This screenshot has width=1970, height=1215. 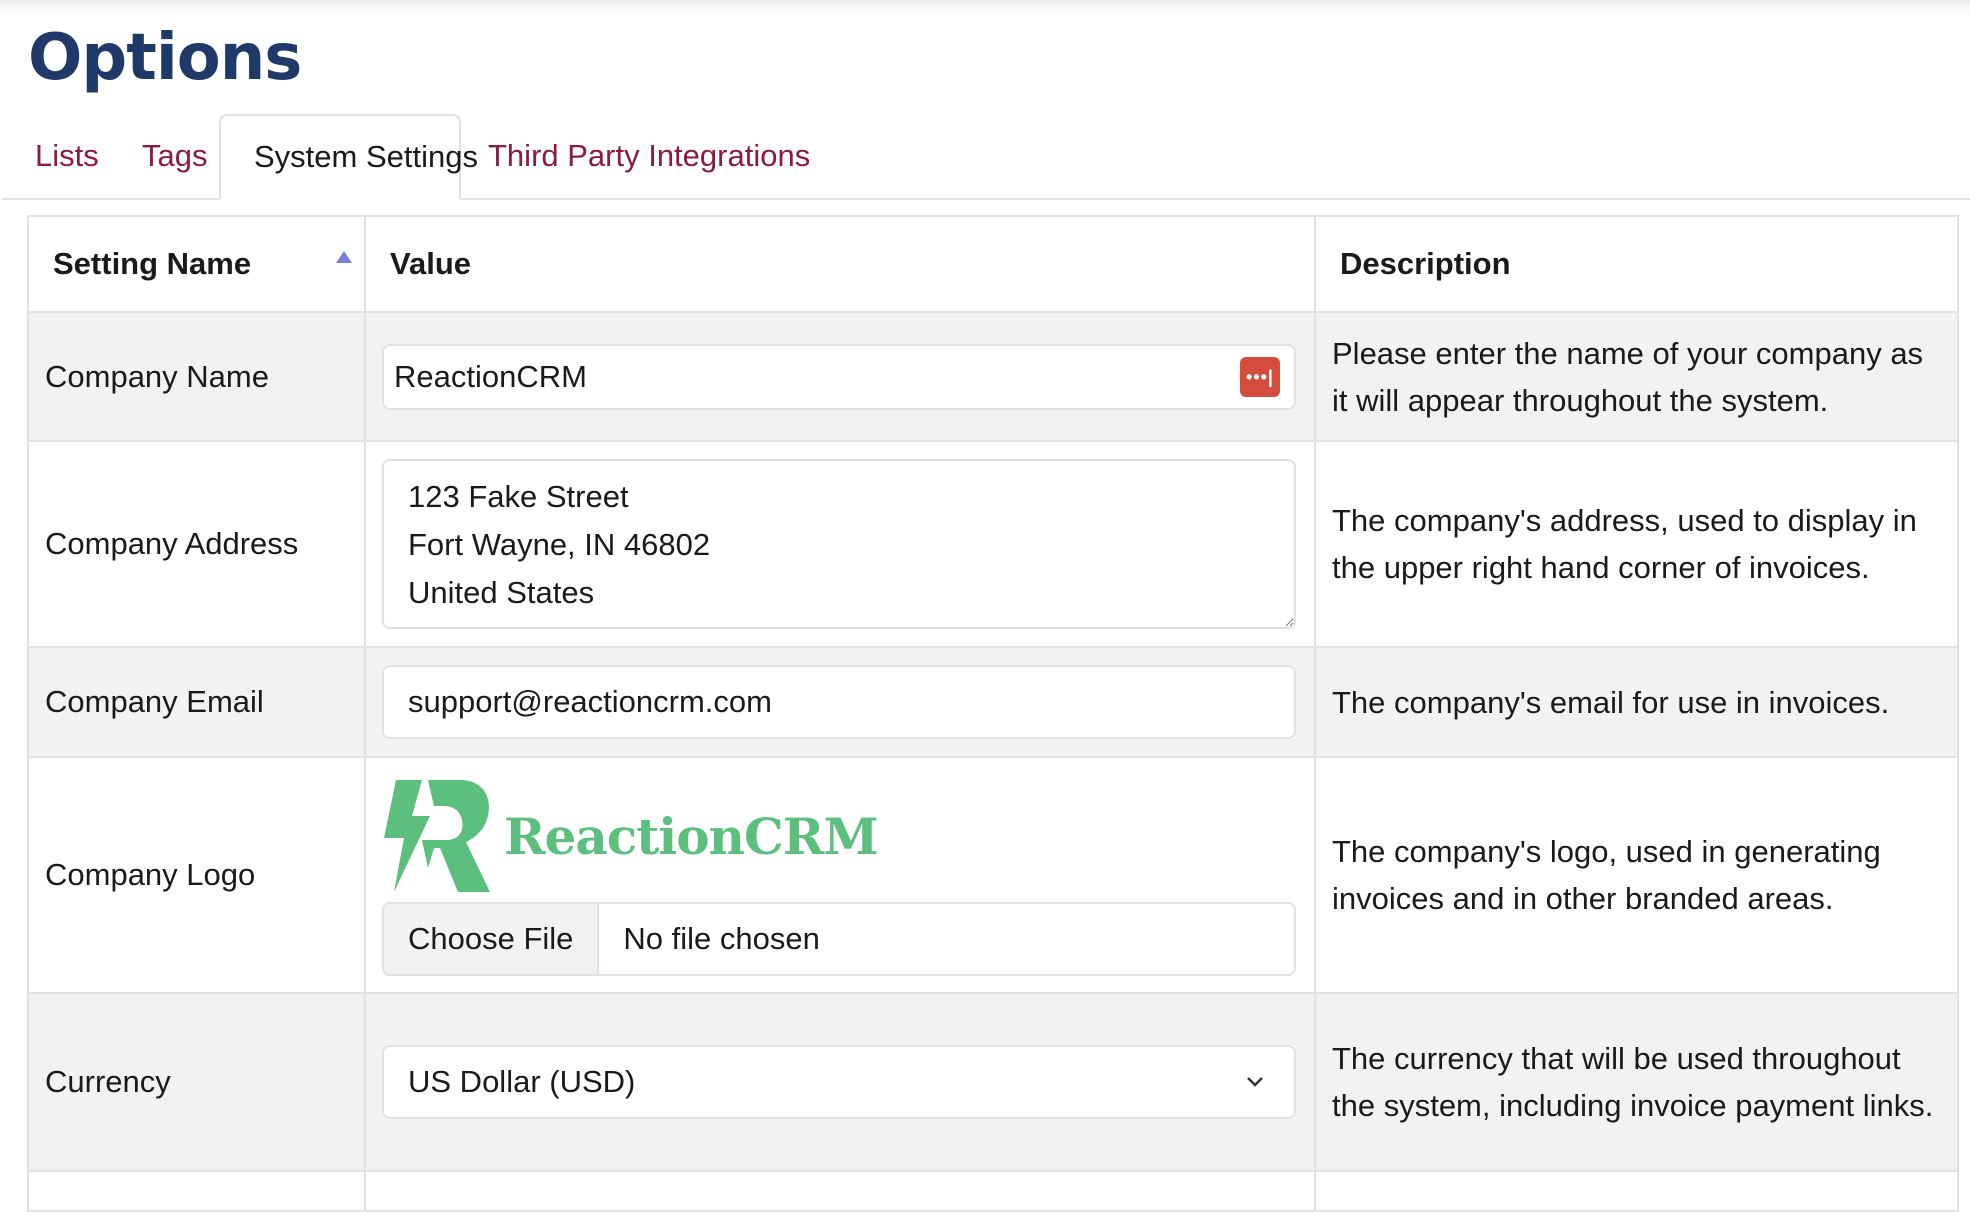 I want to click on file-status-text: No file chosen, so click(x=946, y=939).